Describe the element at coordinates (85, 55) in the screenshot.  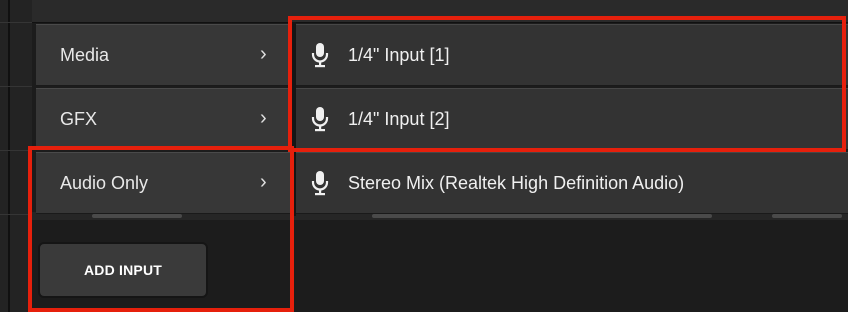
I see `menu-item-label: Media` at that location.